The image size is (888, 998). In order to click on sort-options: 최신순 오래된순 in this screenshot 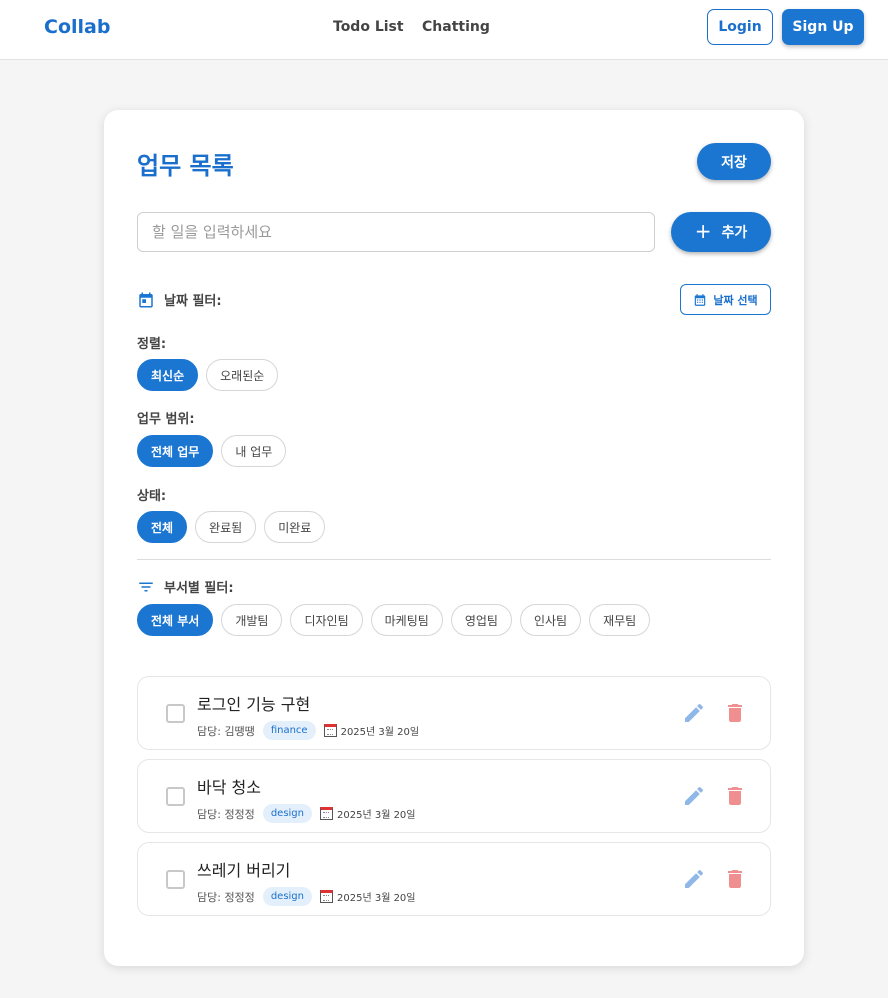, I will do `click(208, 375)`.